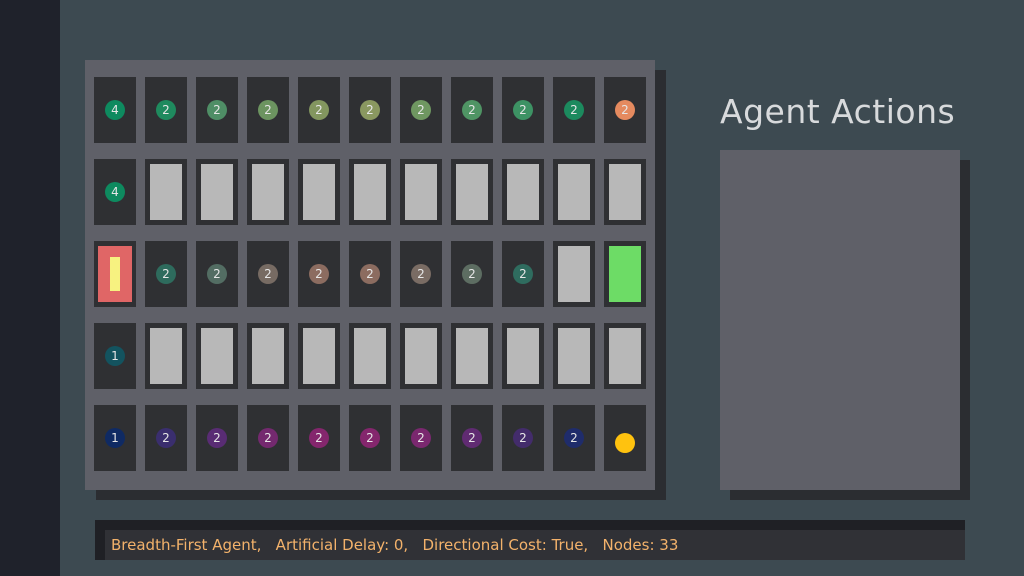  What do you see at coordinates (30, 288) in the screenshot?
I see `left-sidebar-strip` at bounding box center [30, 288].